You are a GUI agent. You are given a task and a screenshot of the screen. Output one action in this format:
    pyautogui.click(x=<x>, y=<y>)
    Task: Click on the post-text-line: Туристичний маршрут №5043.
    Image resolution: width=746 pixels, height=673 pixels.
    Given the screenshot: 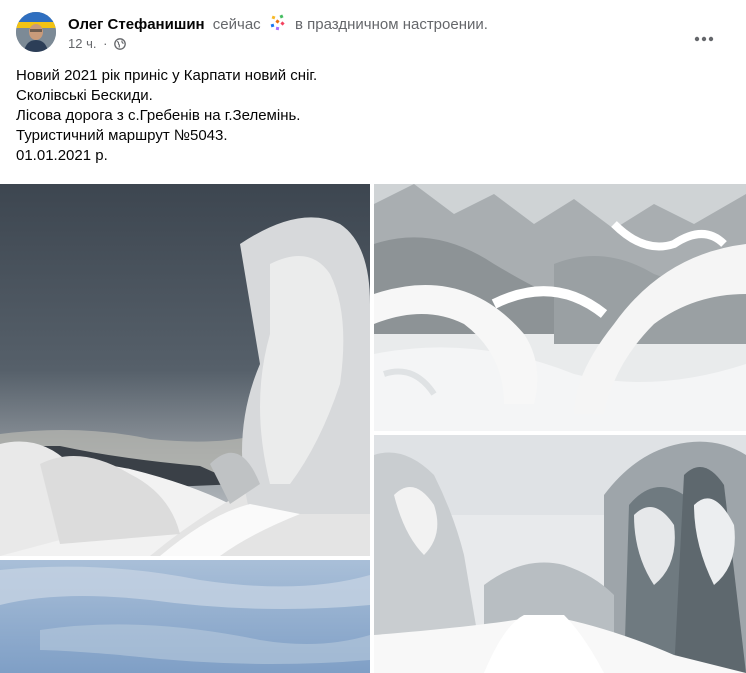 What is the action you would take?
    pyautogui.click(x=122, y=135)
    